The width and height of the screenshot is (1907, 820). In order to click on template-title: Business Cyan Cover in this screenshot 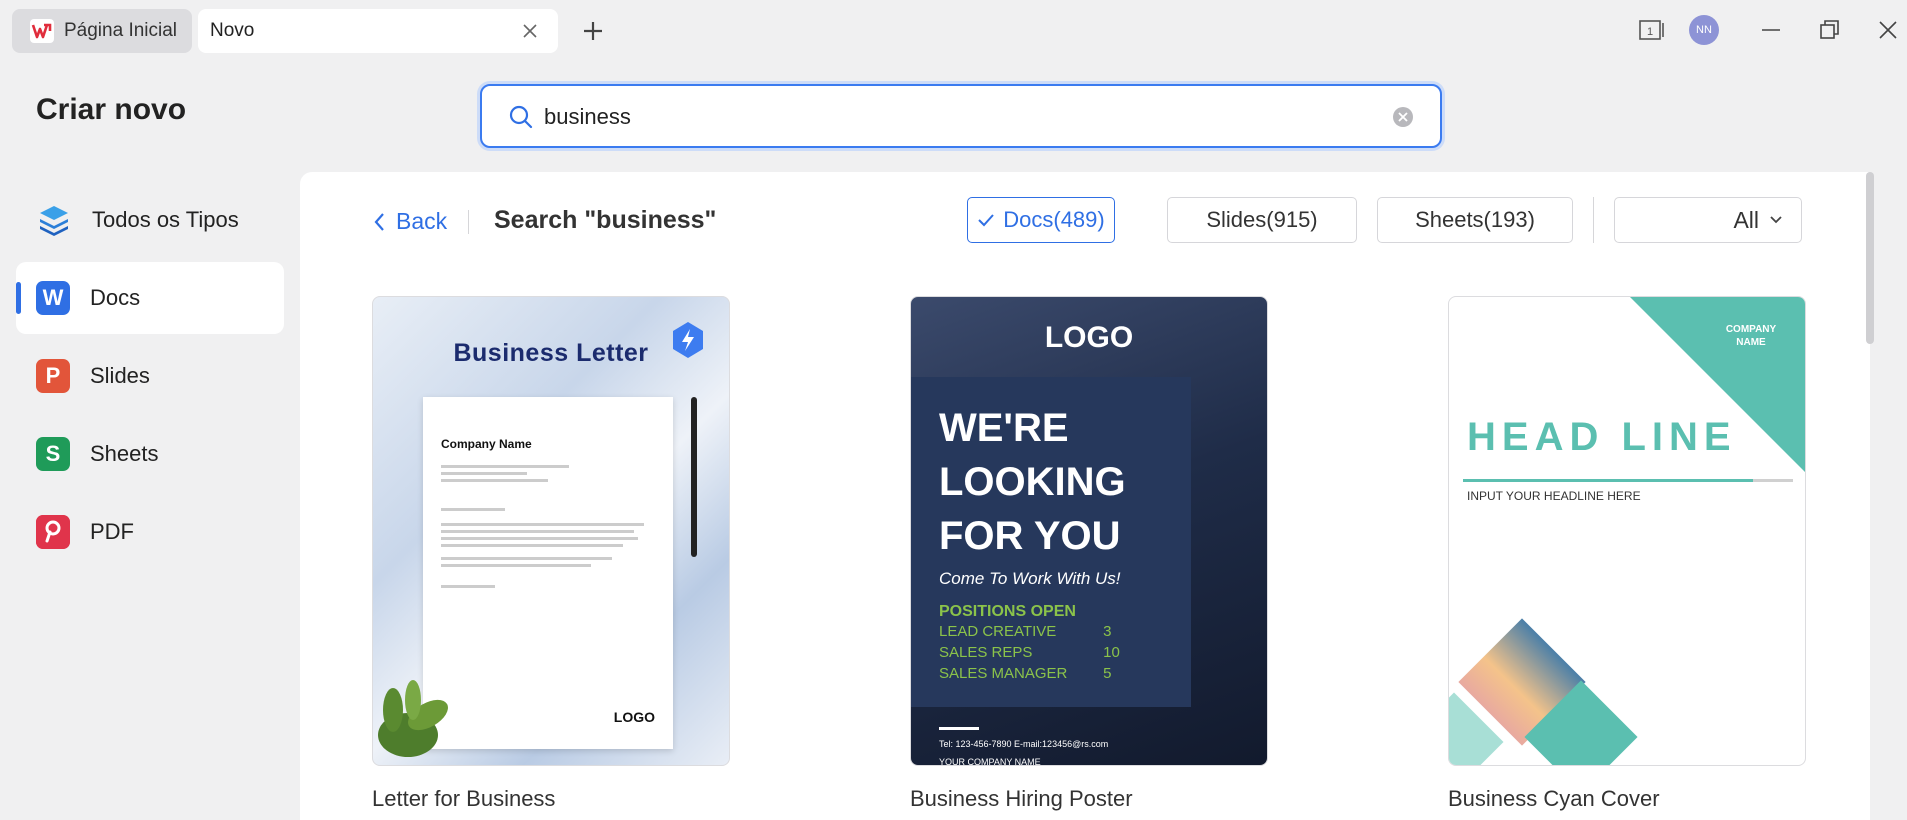, I will do `click(1627, 799)`.